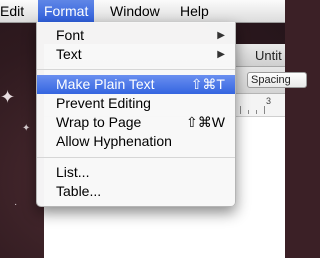  What do you see at coordinates (66, 11) in the screenshot?
I see `menu-format: Format` at bounding box center [66, 11].